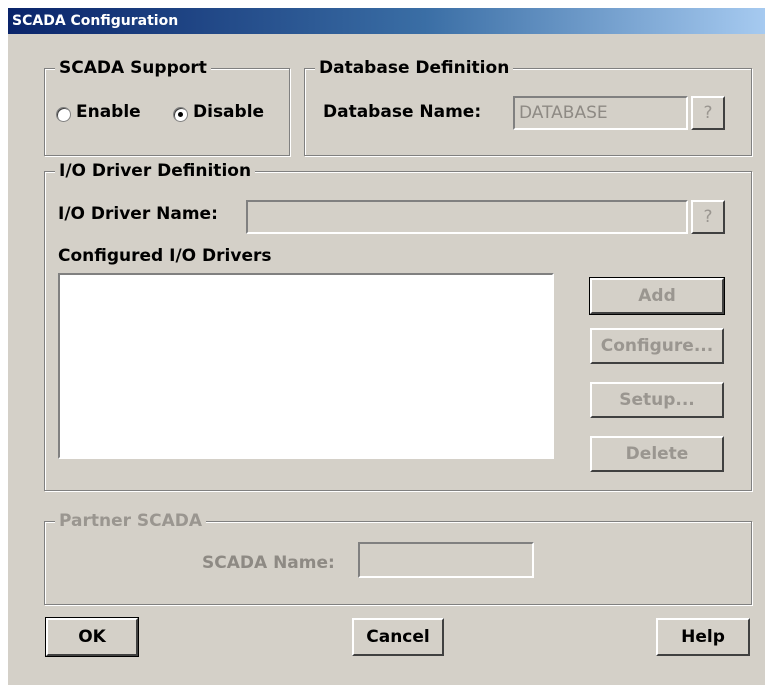 Image resolution: width=773 pixels, height=687 pixels. I want to click on database-browse-button: ?, so click(708, 113).